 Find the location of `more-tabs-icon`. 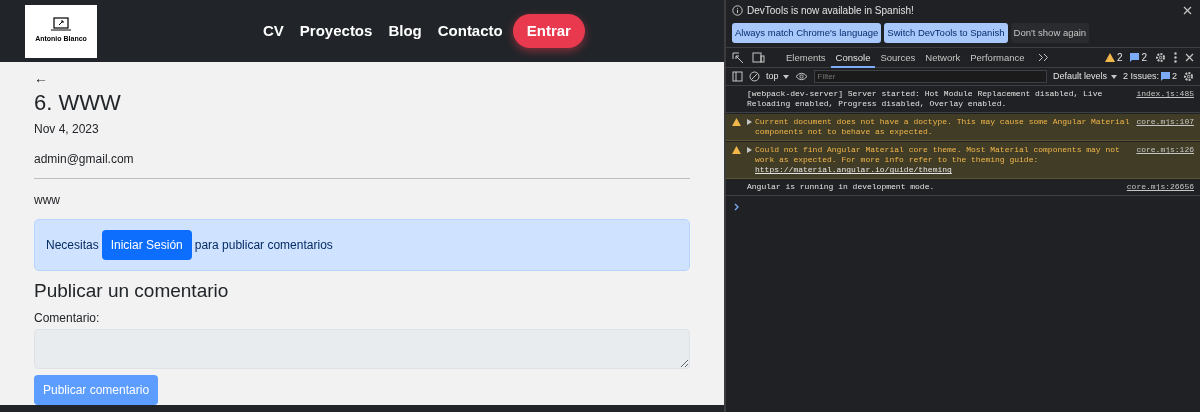

more-tabs-icon is located at coordinates (1043, 58).